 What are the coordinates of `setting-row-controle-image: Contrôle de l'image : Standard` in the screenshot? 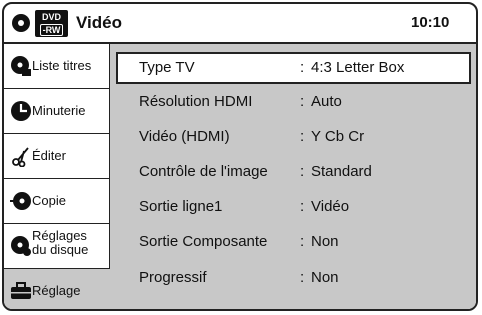 It's located at (293, 172).